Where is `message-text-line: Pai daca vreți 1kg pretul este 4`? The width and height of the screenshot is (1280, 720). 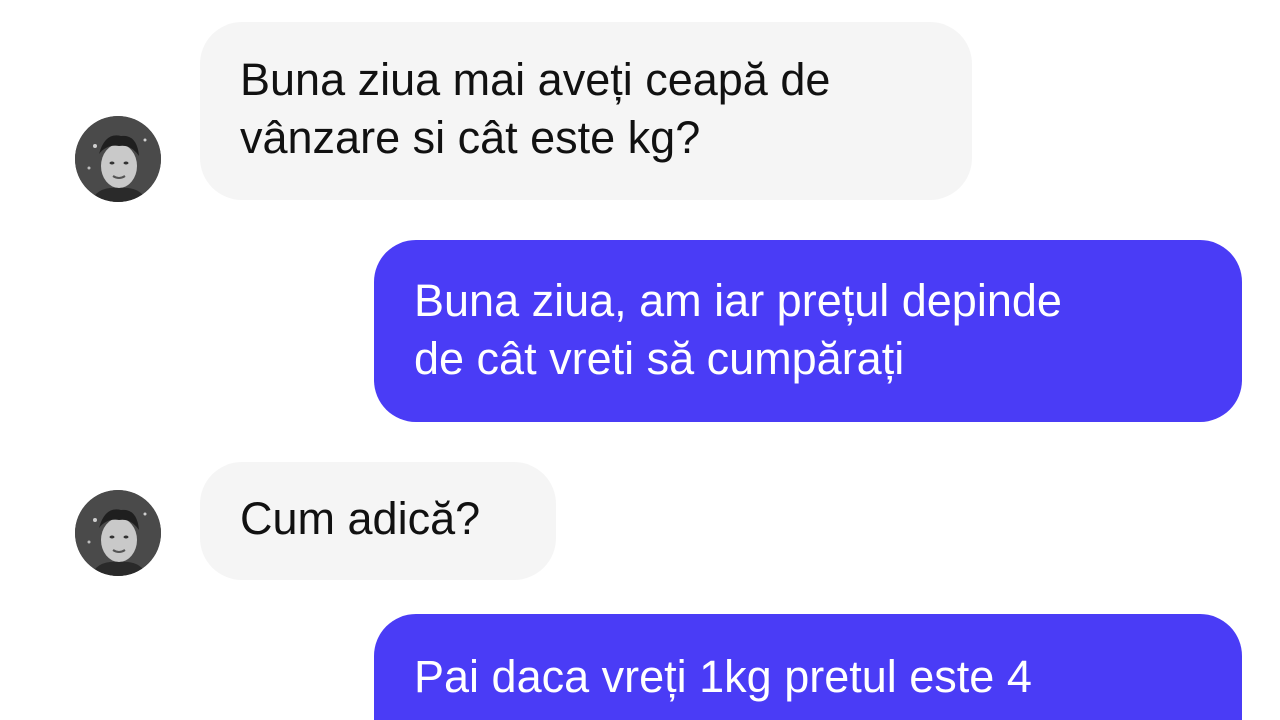 message-text-line: Pai daca vreți 1kg pretul este 4 is located at coordinates (723, 676).